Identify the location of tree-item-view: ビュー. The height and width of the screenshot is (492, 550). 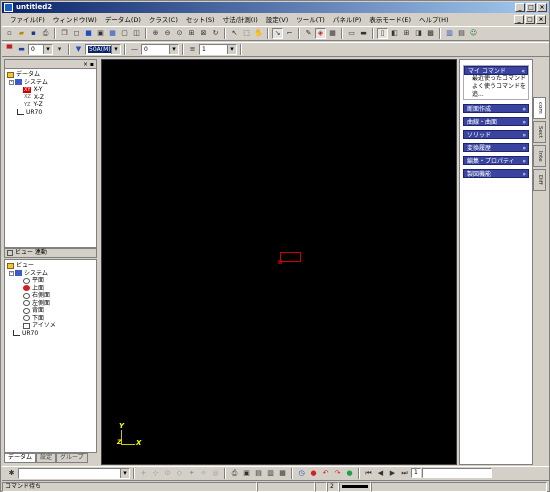
(50, 266).